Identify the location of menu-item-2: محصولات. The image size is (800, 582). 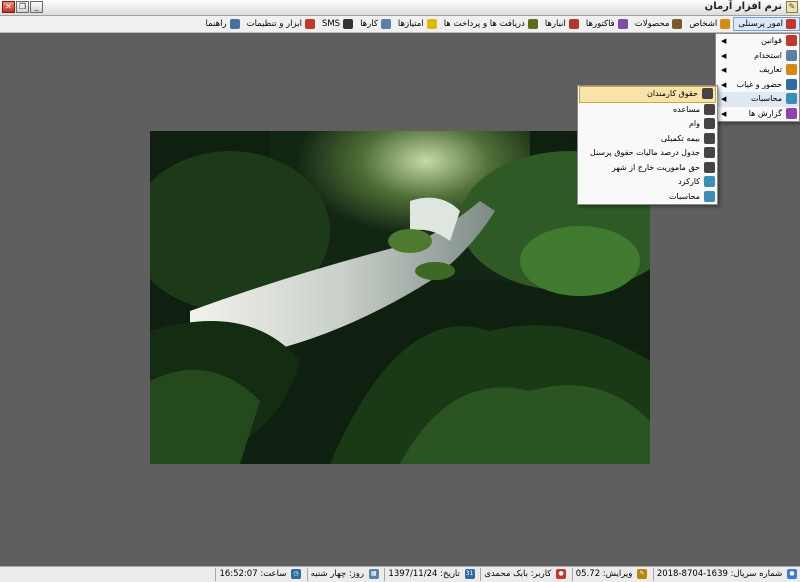
(658, 24).